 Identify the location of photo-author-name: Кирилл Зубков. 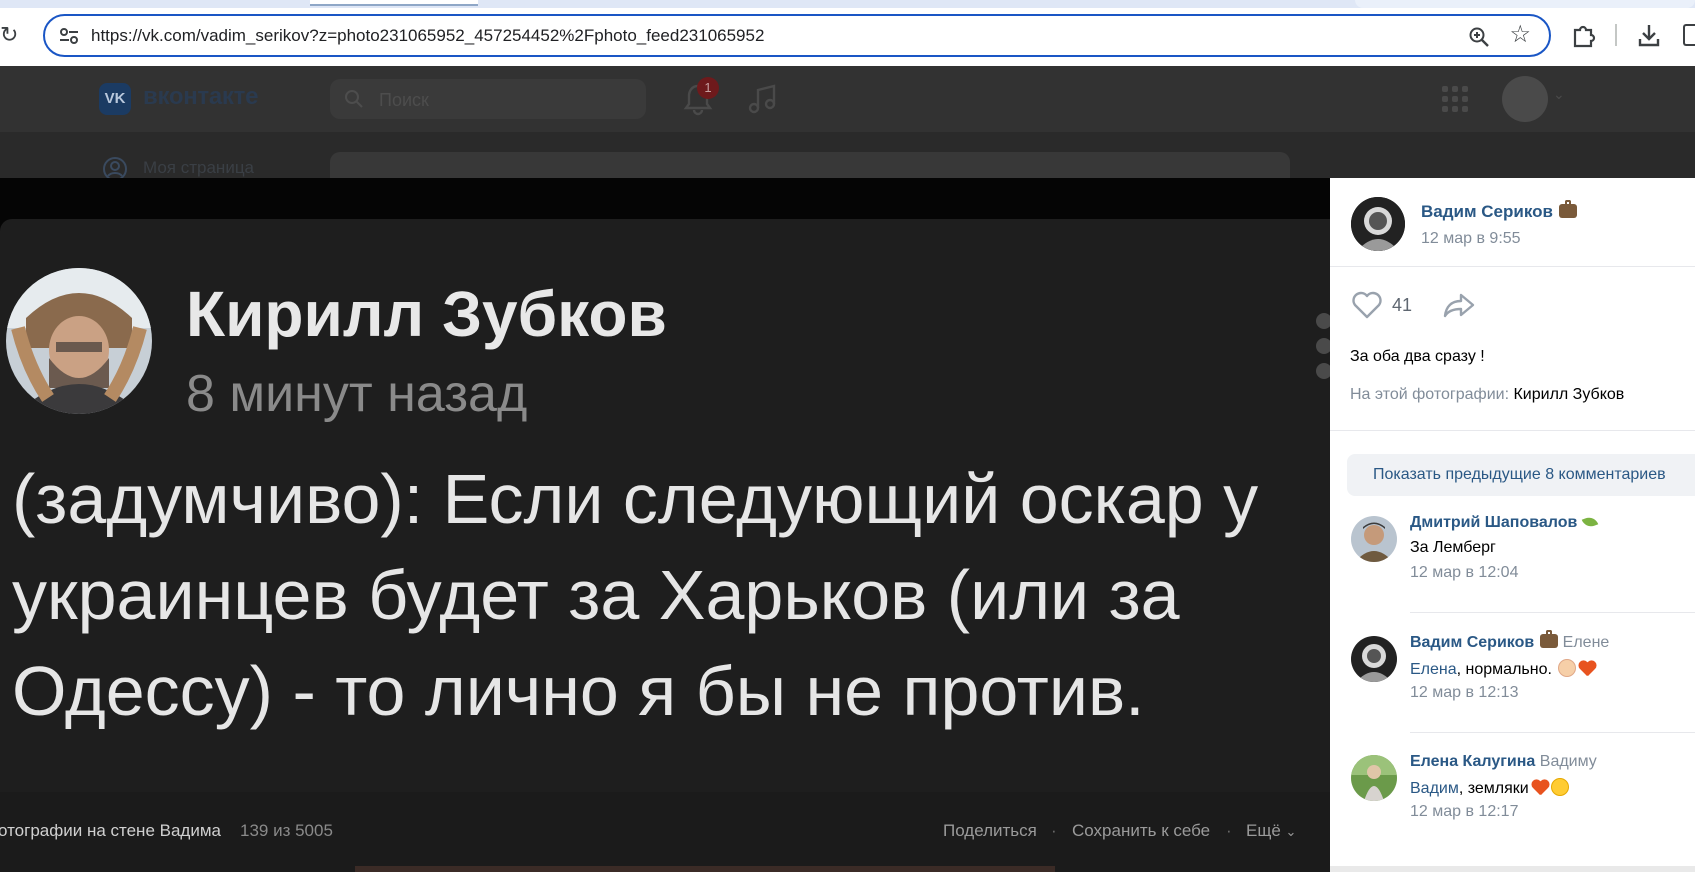
(426, 314).